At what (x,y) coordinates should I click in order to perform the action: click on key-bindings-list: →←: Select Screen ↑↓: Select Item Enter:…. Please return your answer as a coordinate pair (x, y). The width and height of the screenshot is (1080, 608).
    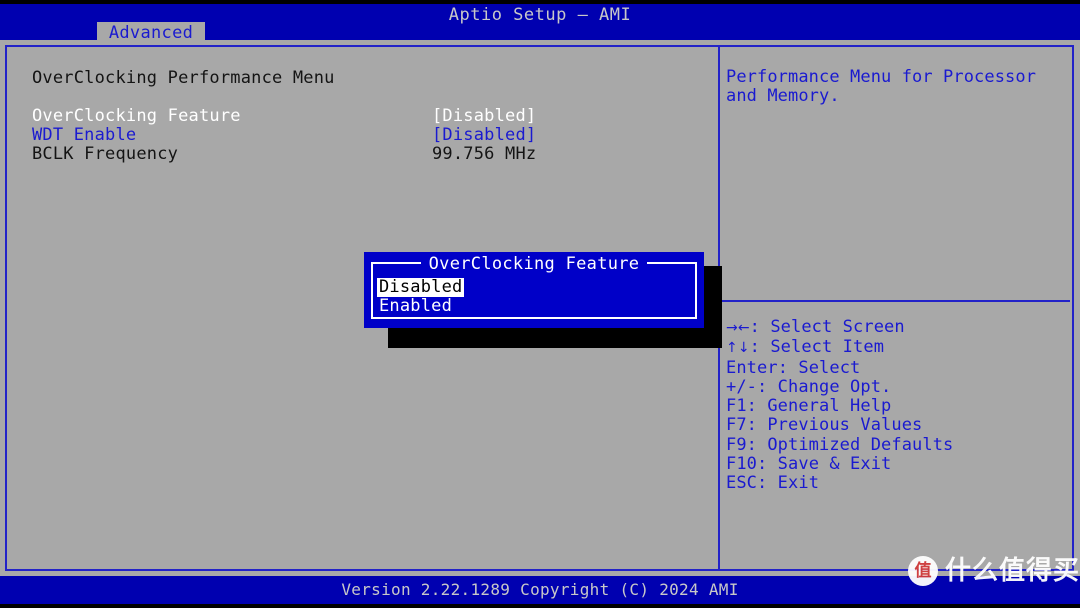
    Looking at the image, I should click on (898, 405).